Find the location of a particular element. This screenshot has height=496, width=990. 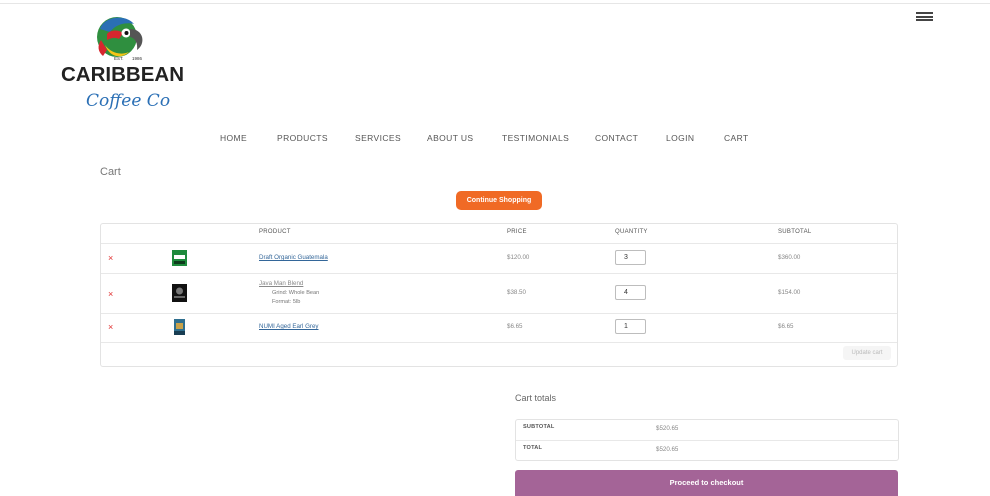

totals-label: SUBTOTAL is located at coordinates (539, 427).